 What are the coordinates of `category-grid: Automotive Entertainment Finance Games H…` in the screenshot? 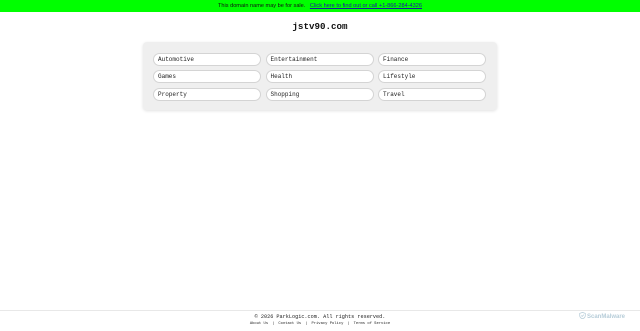 It's located at (319, 77).